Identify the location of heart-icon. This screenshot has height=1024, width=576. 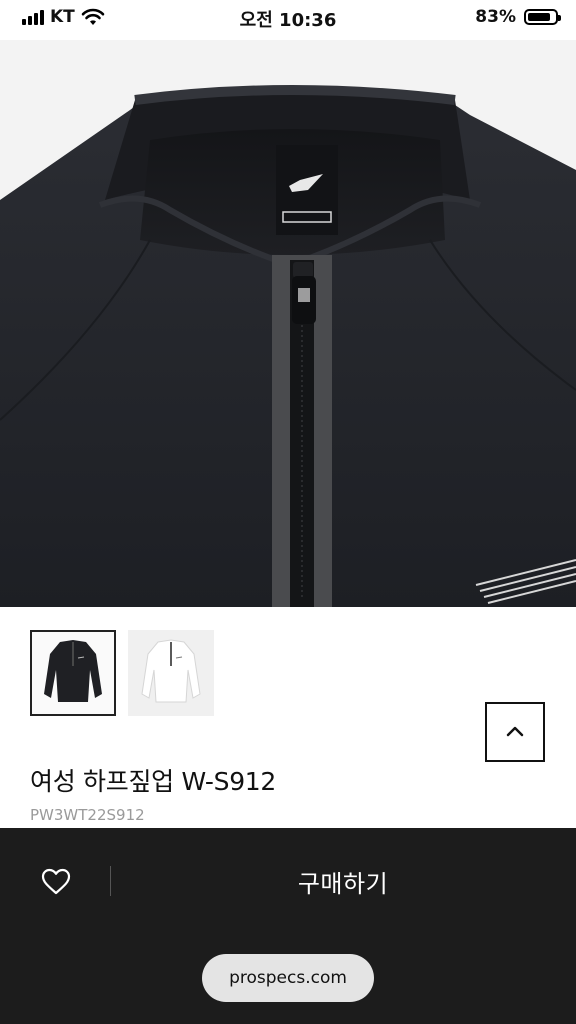
(56, 881).